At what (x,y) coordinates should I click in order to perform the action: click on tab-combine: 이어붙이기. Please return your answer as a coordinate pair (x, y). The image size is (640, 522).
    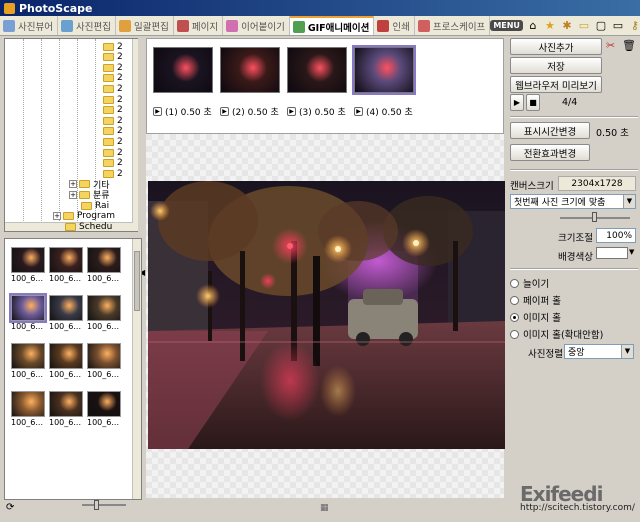
    Looking at the image, I should click on (256, 25).